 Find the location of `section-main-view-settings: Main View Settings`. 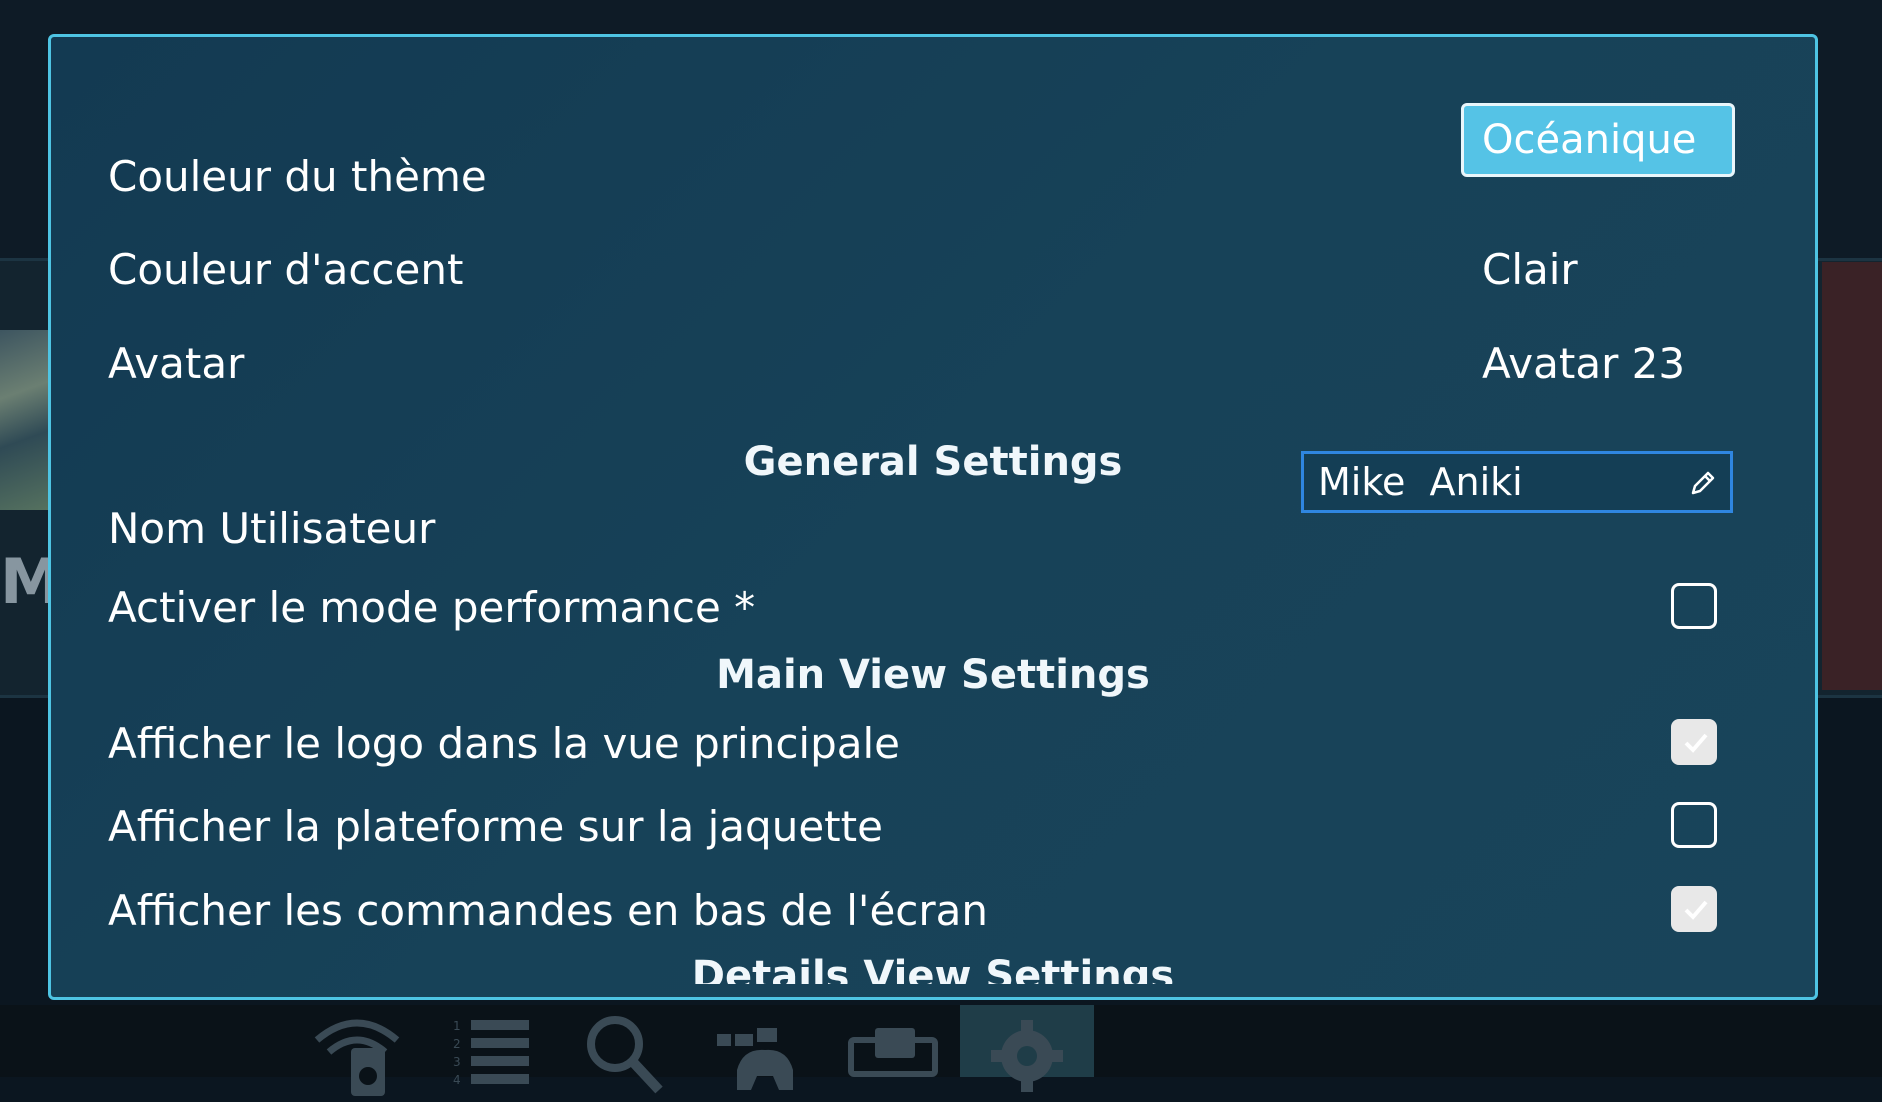

section-main-view-settings: Main View Settings is located at coordinates (933, 675).